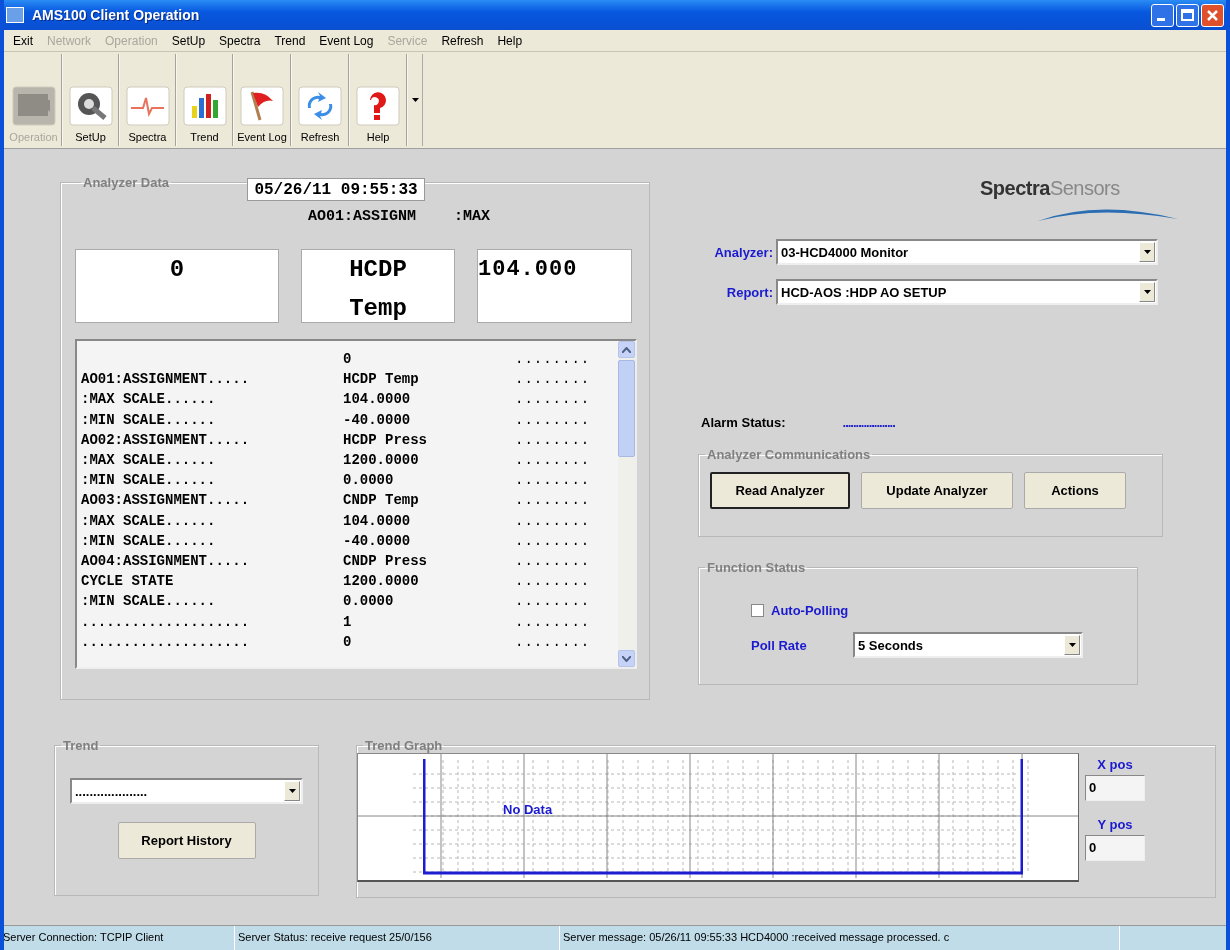  Describe the element at coordinates (968, 645) in the screenshot. I see `poll-rate-dropdown: 5 Seconds` at that location.